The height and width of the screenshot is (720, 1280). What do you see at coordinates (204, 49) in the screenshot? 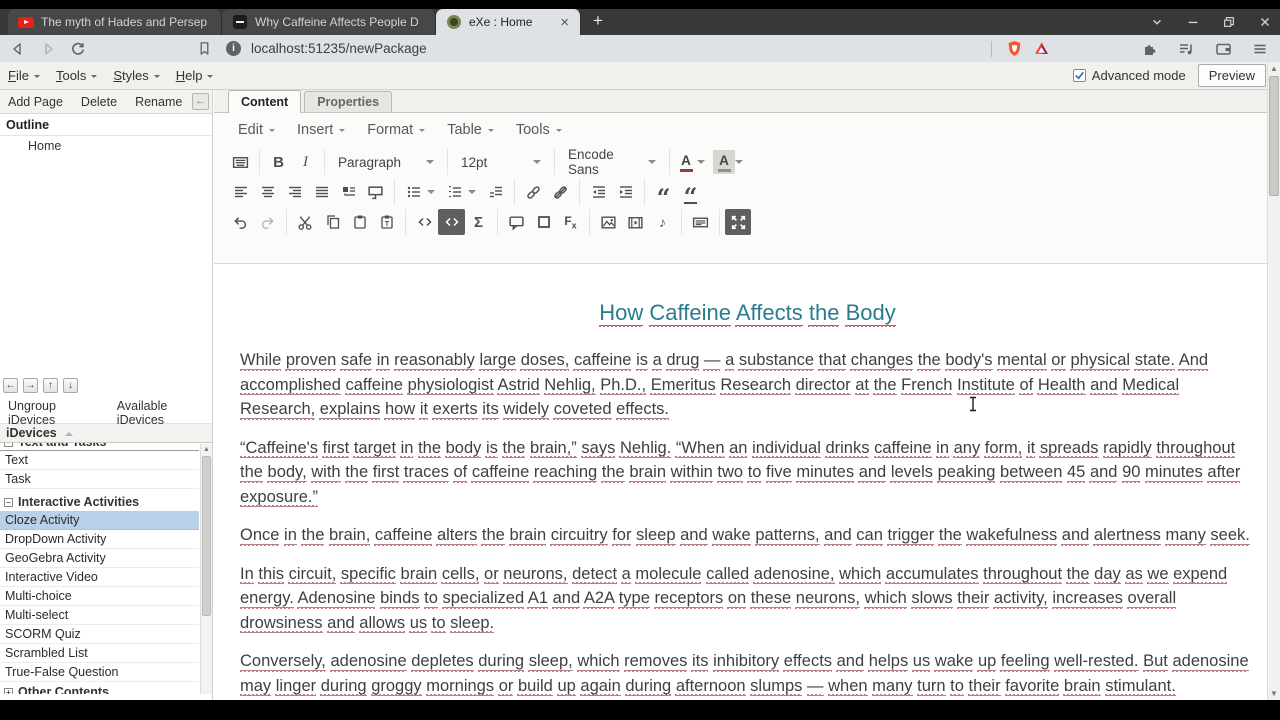
I see `bookmark-icon` at bounding box center [204, 49].